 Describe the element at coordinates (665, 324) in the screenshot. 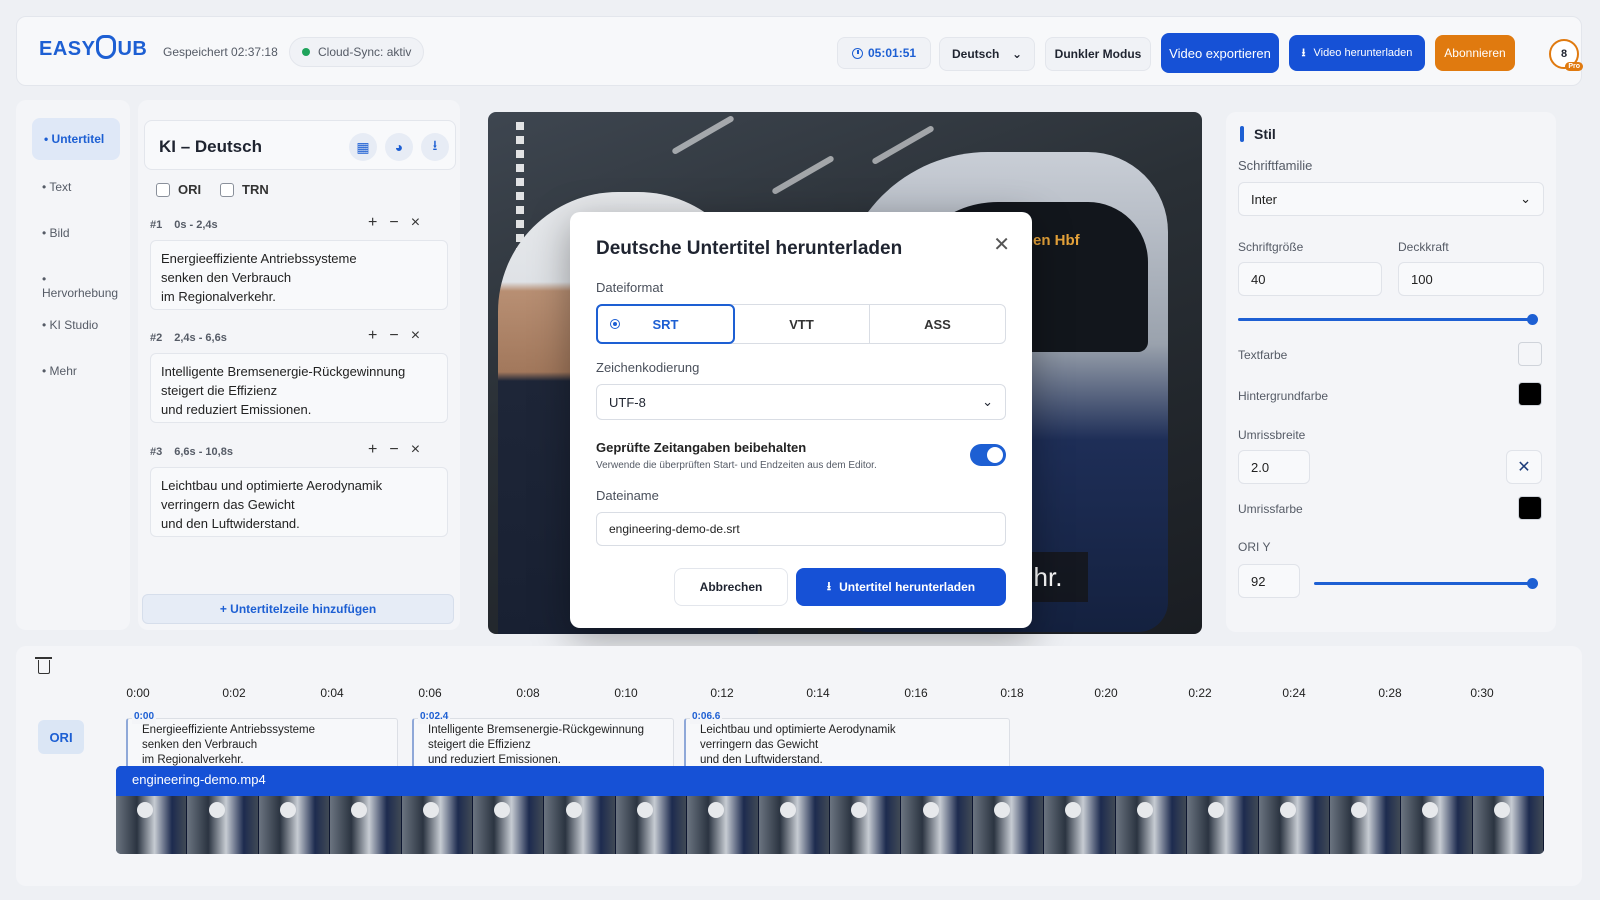

I see `format-option-srt: SRT` at that location.